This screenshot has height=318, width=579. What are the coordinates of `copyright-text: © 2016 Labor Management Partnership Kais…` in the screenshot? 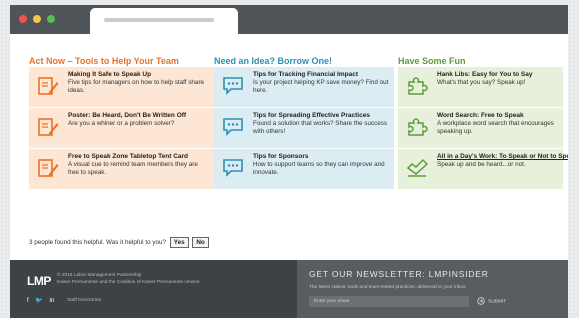 It's located at (128, 279).